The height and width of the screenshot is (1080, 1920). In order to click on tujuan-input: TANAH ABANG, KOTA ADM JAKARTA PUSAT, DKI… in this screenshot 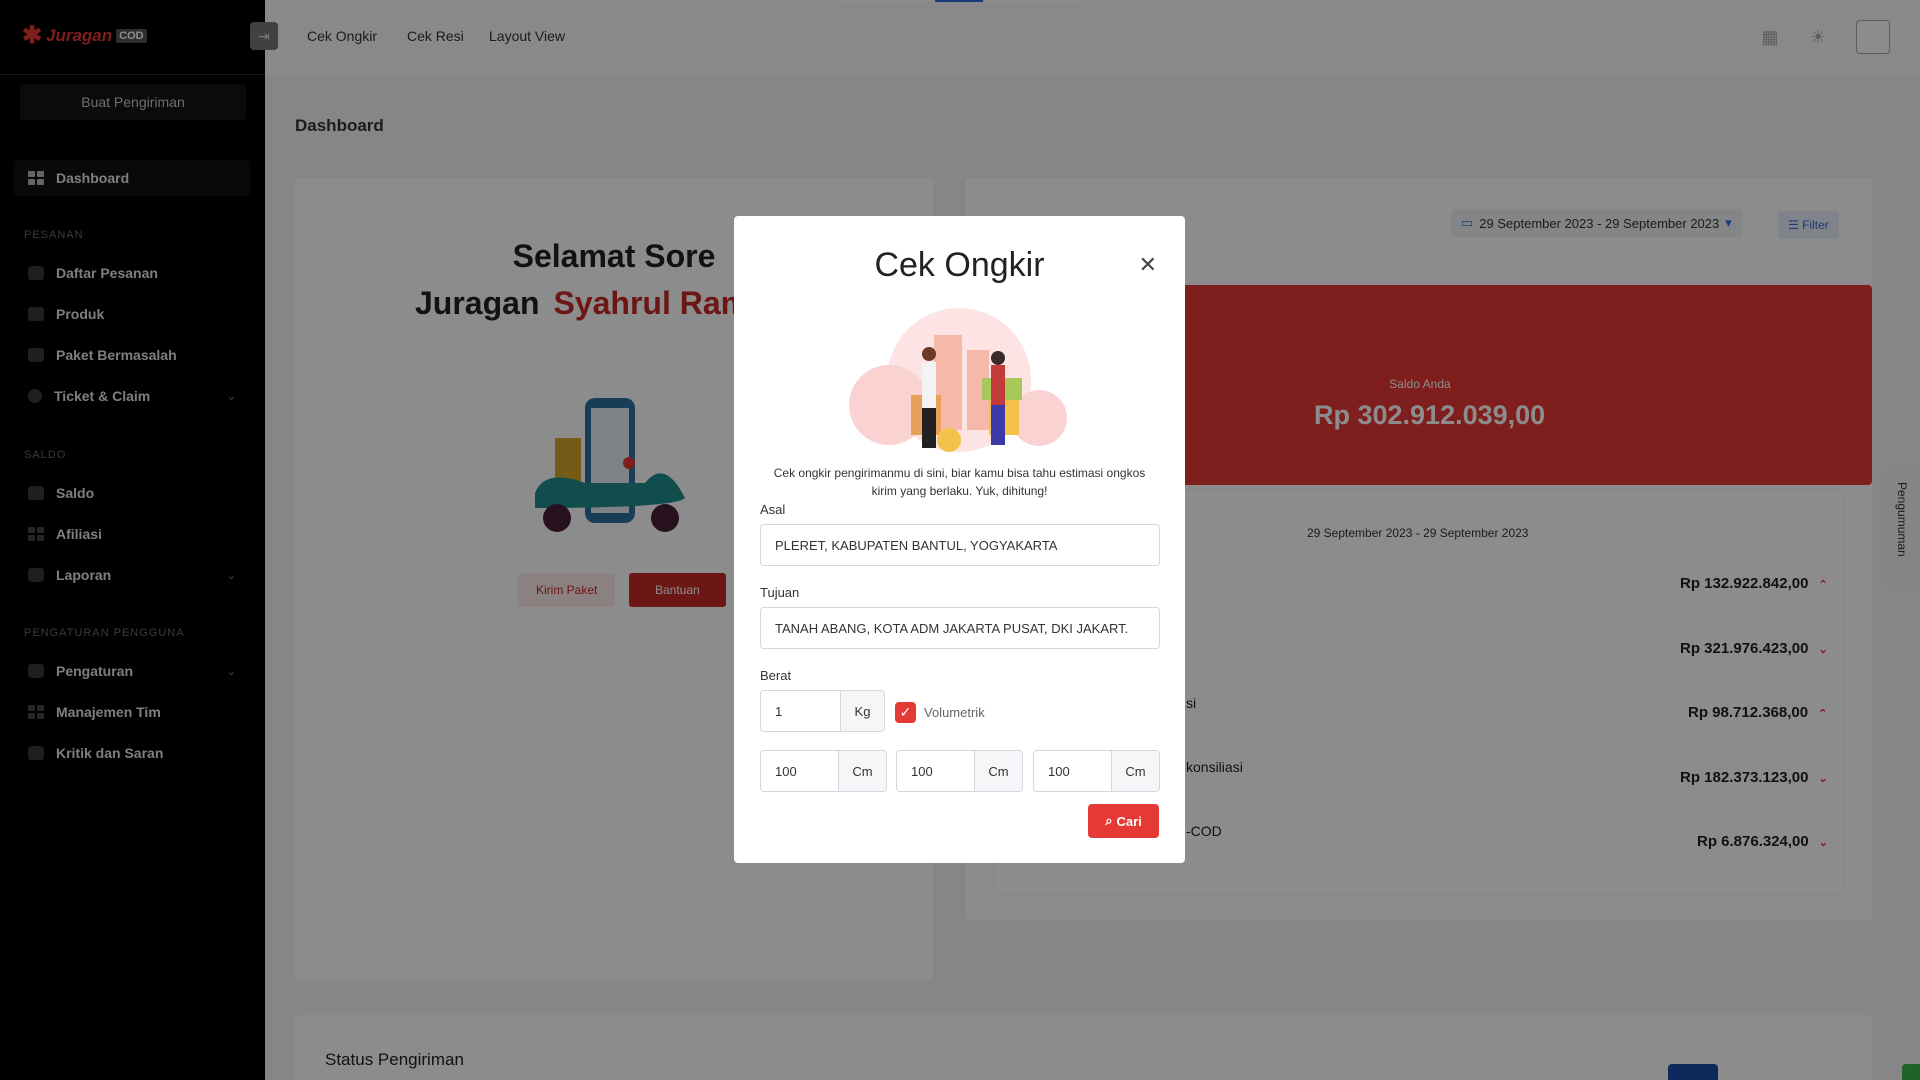, I will do `click(960, 628)`.